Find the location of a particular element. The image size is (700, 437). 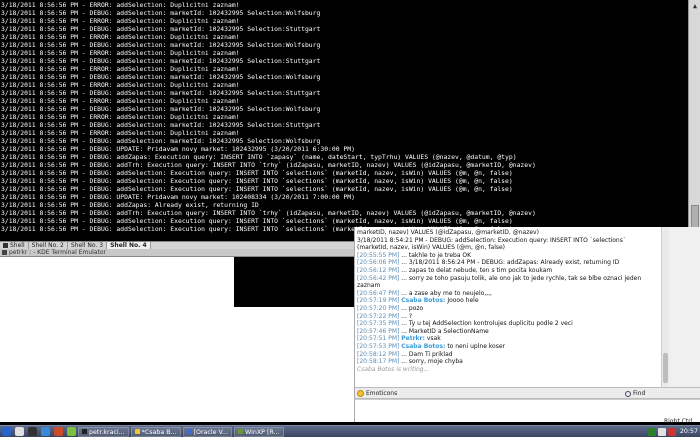

pager-icon is located at coordinates (71, 431).